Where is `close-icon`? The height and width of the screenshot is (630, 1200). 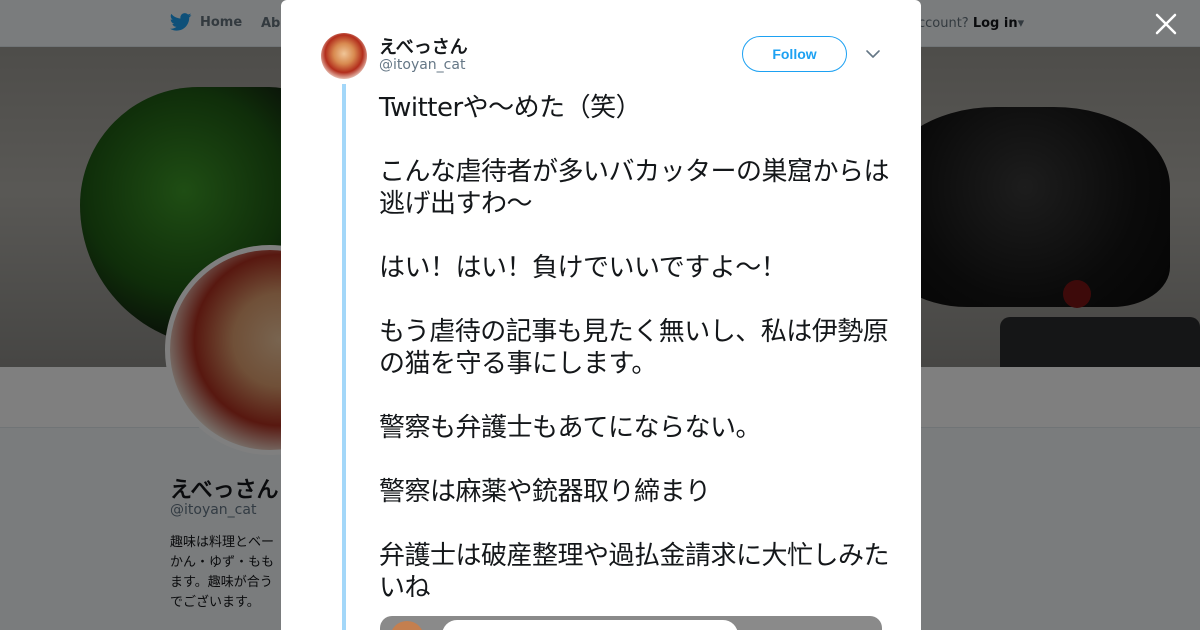
close-icon is located at coordinates (1166, 24).